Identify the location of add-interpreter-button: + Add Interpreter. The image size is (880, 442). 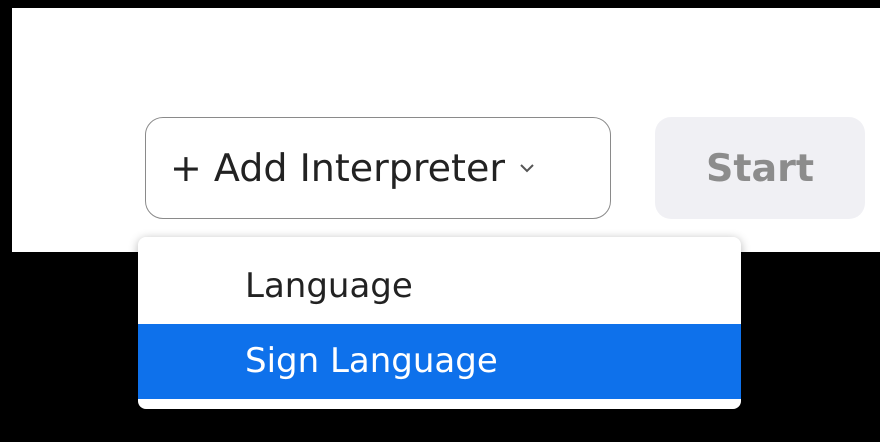
(378, 168).